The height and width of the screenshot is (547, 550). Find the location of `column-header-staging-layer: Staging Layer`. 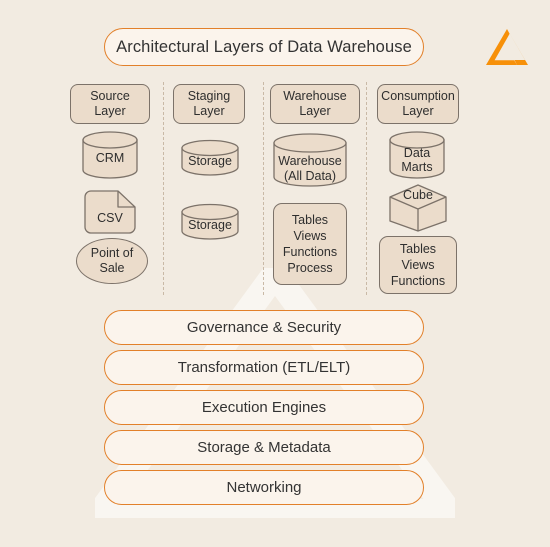

column-header-staging-layer: Staging Layer is located at coordinates (209, 104).